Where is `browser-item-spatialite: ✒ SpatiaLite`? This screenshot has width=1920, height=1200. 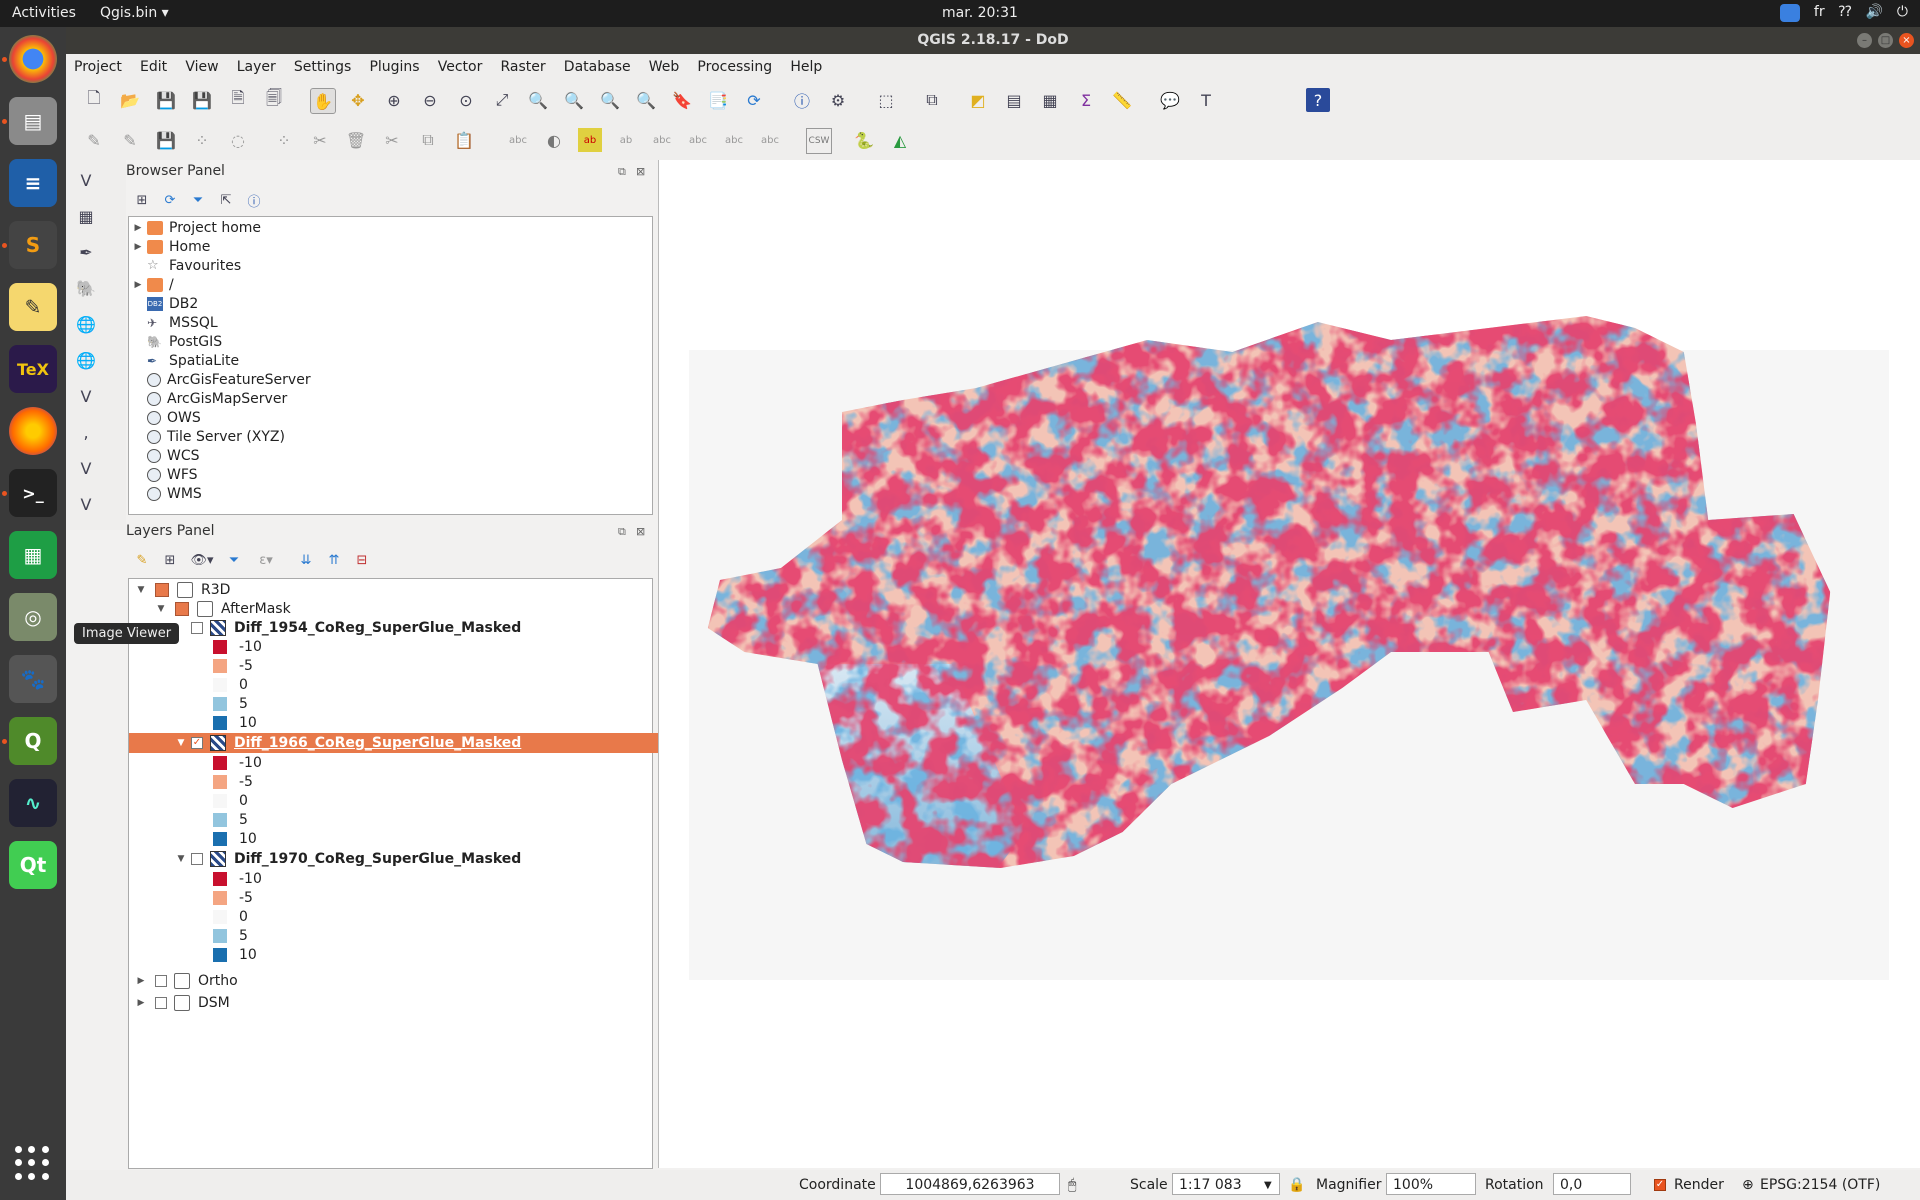 browser-item-spatialite: ✒ SpatiaLite is located at coordinates (184, 360).